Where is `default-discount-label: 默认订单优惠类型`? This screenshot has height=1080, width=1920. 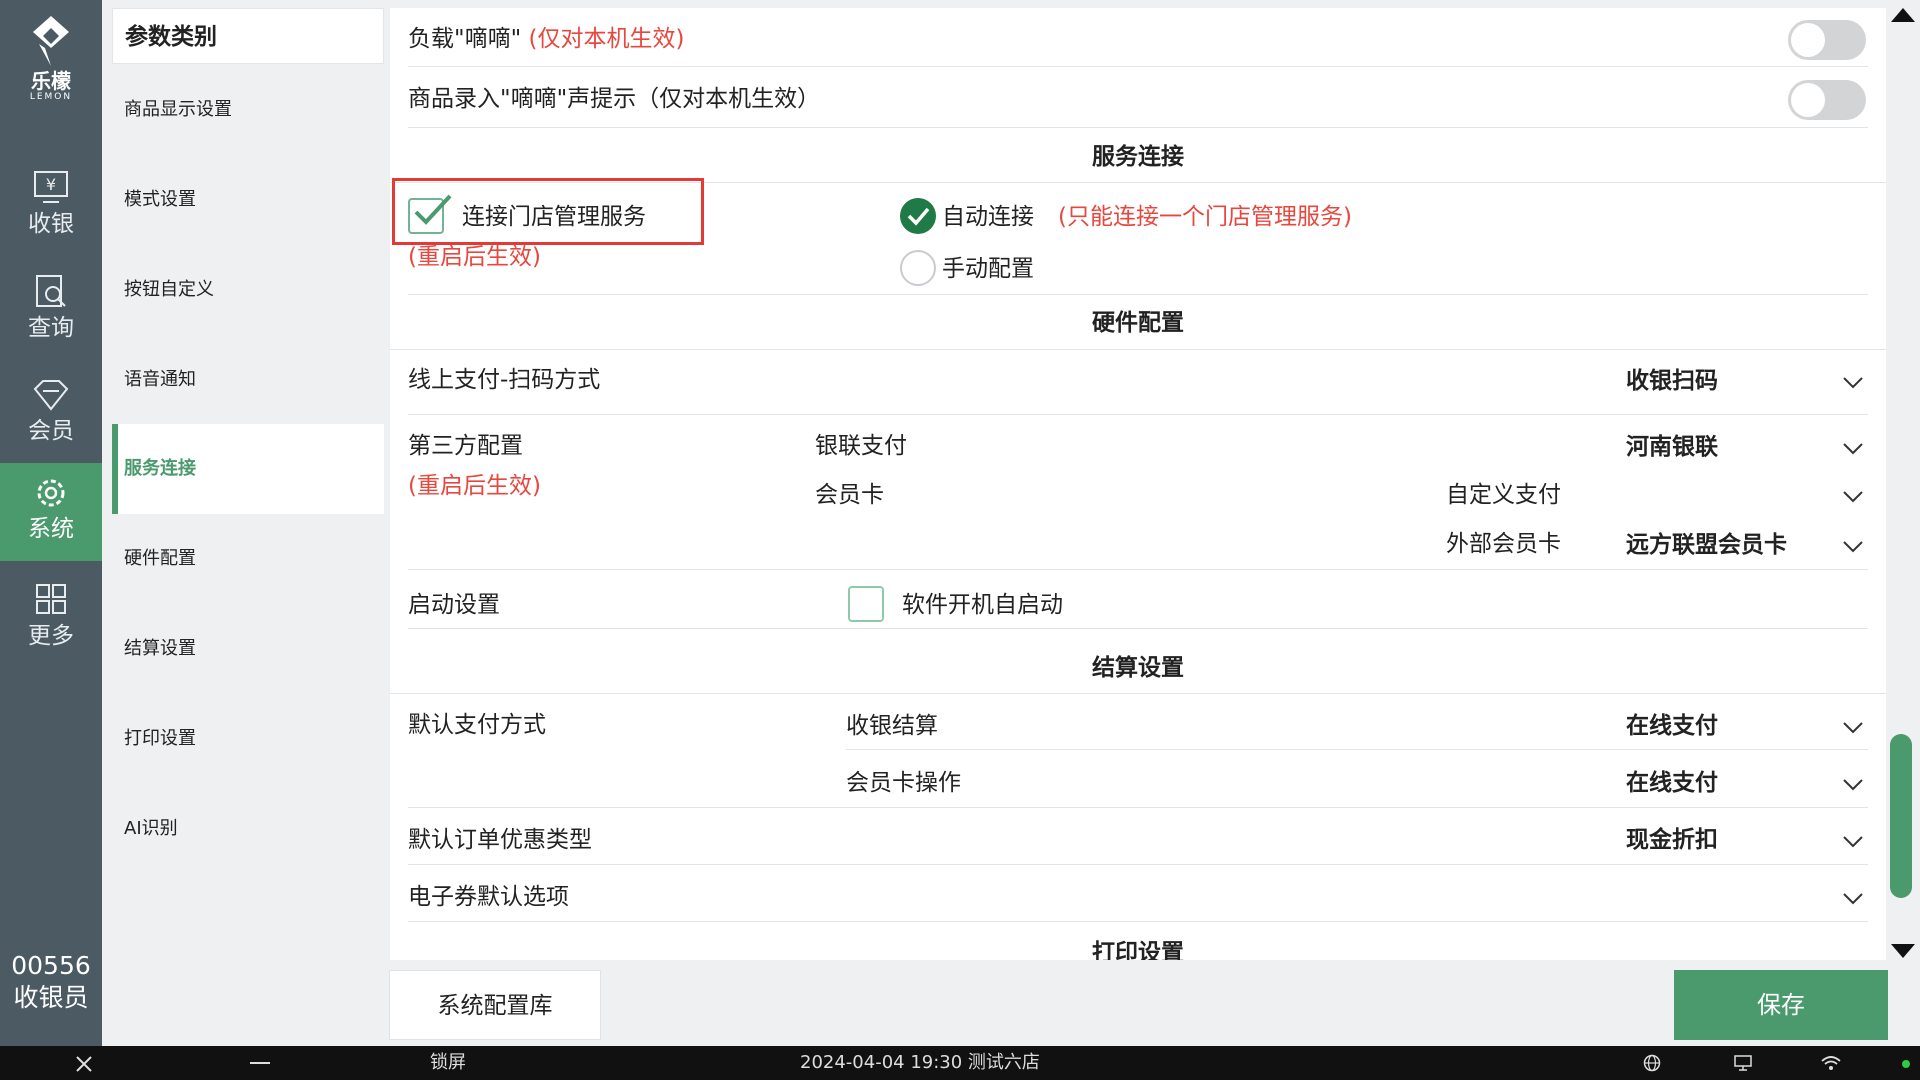
default-discount-label: 默认订单优惠类型 is located at coordinates (500, 840).